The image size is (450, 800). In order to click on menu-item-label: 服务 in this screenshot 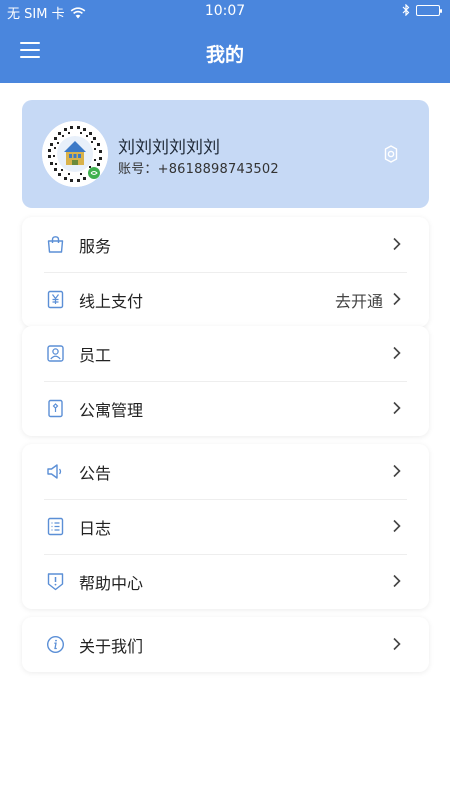, I will do `click(95, 246)`.